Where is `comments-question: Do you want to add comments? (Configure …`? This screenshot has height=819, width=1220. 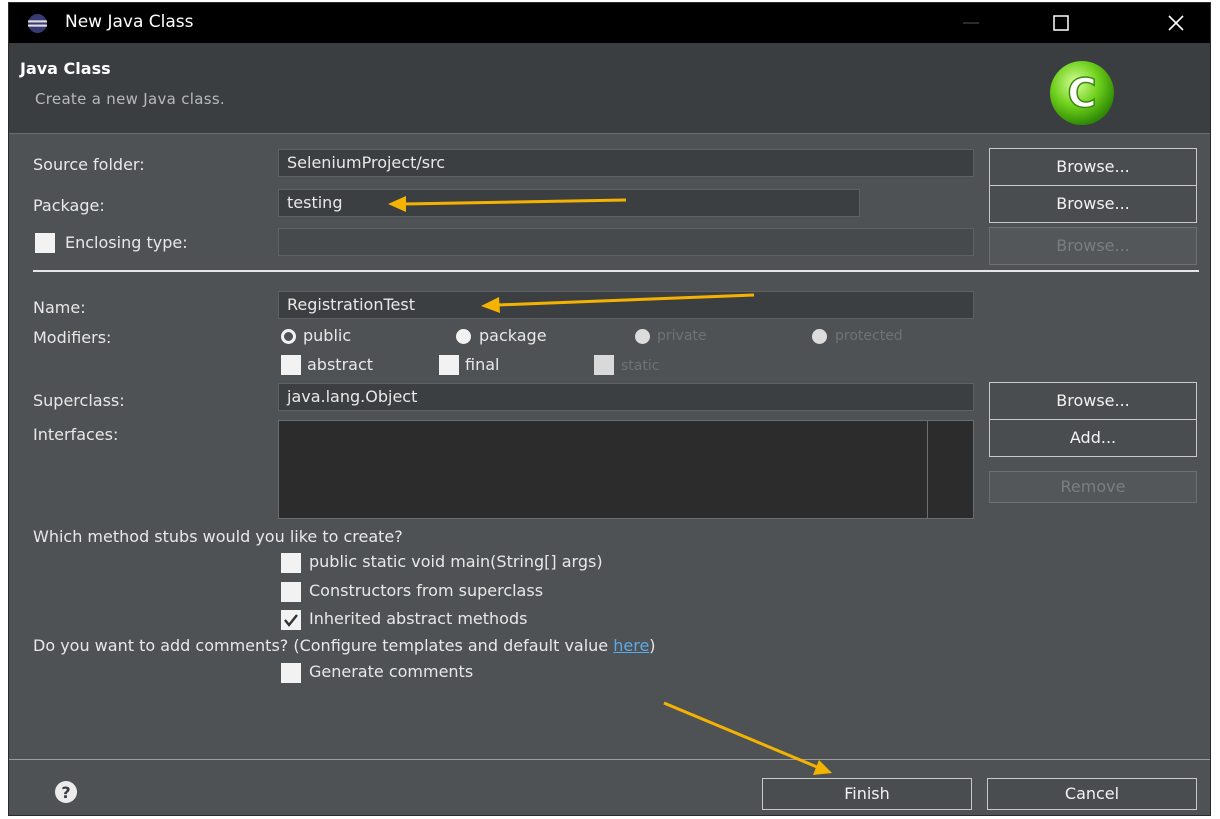 comments-question: Do you want to add comments? (Configure … is located at coordinates (344, 645).